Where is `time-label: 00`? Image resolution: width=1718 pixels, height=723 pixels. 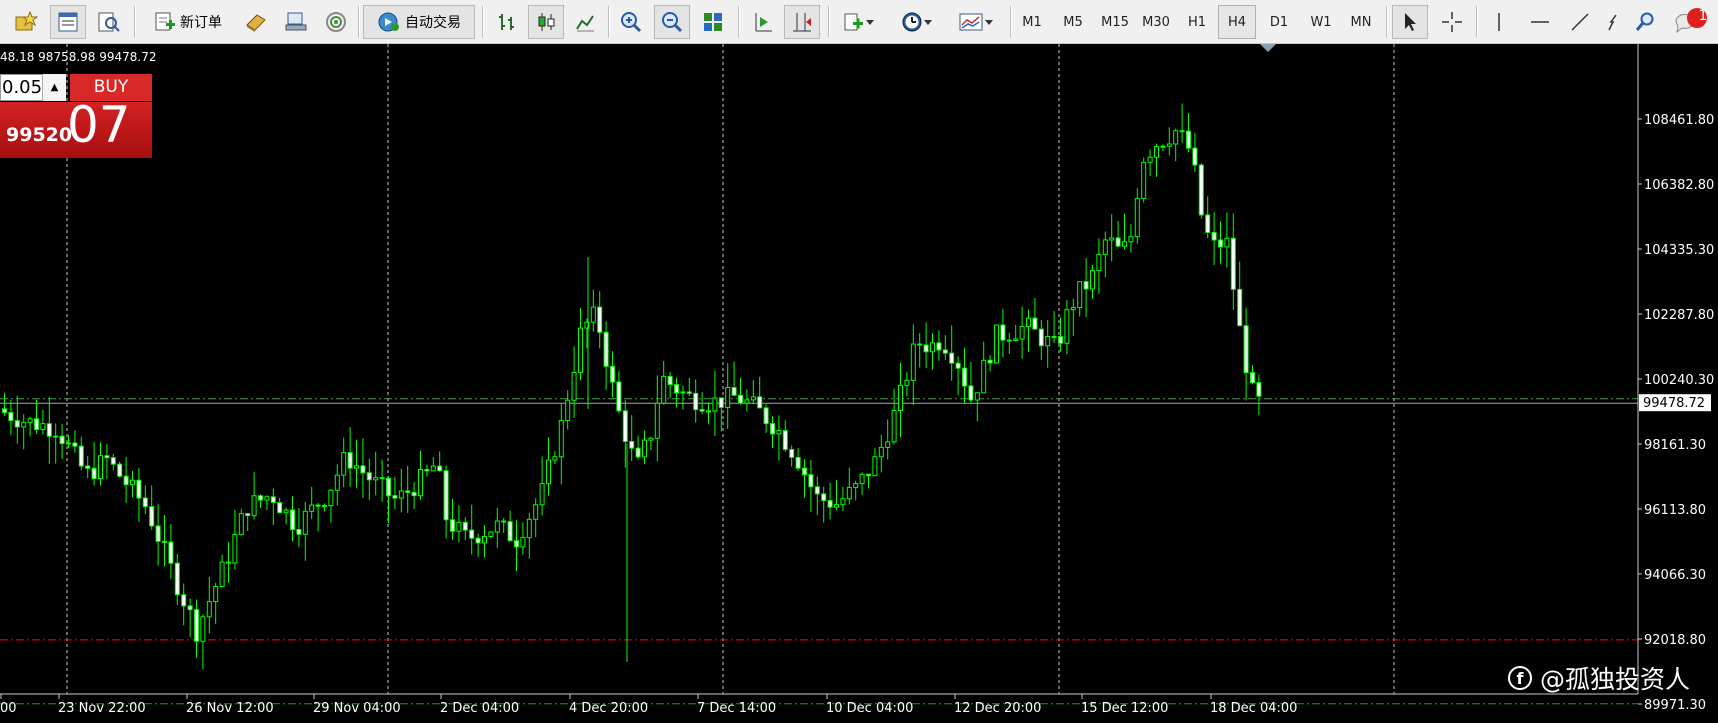
time-label: 00 is located at coordinates (8, 708).